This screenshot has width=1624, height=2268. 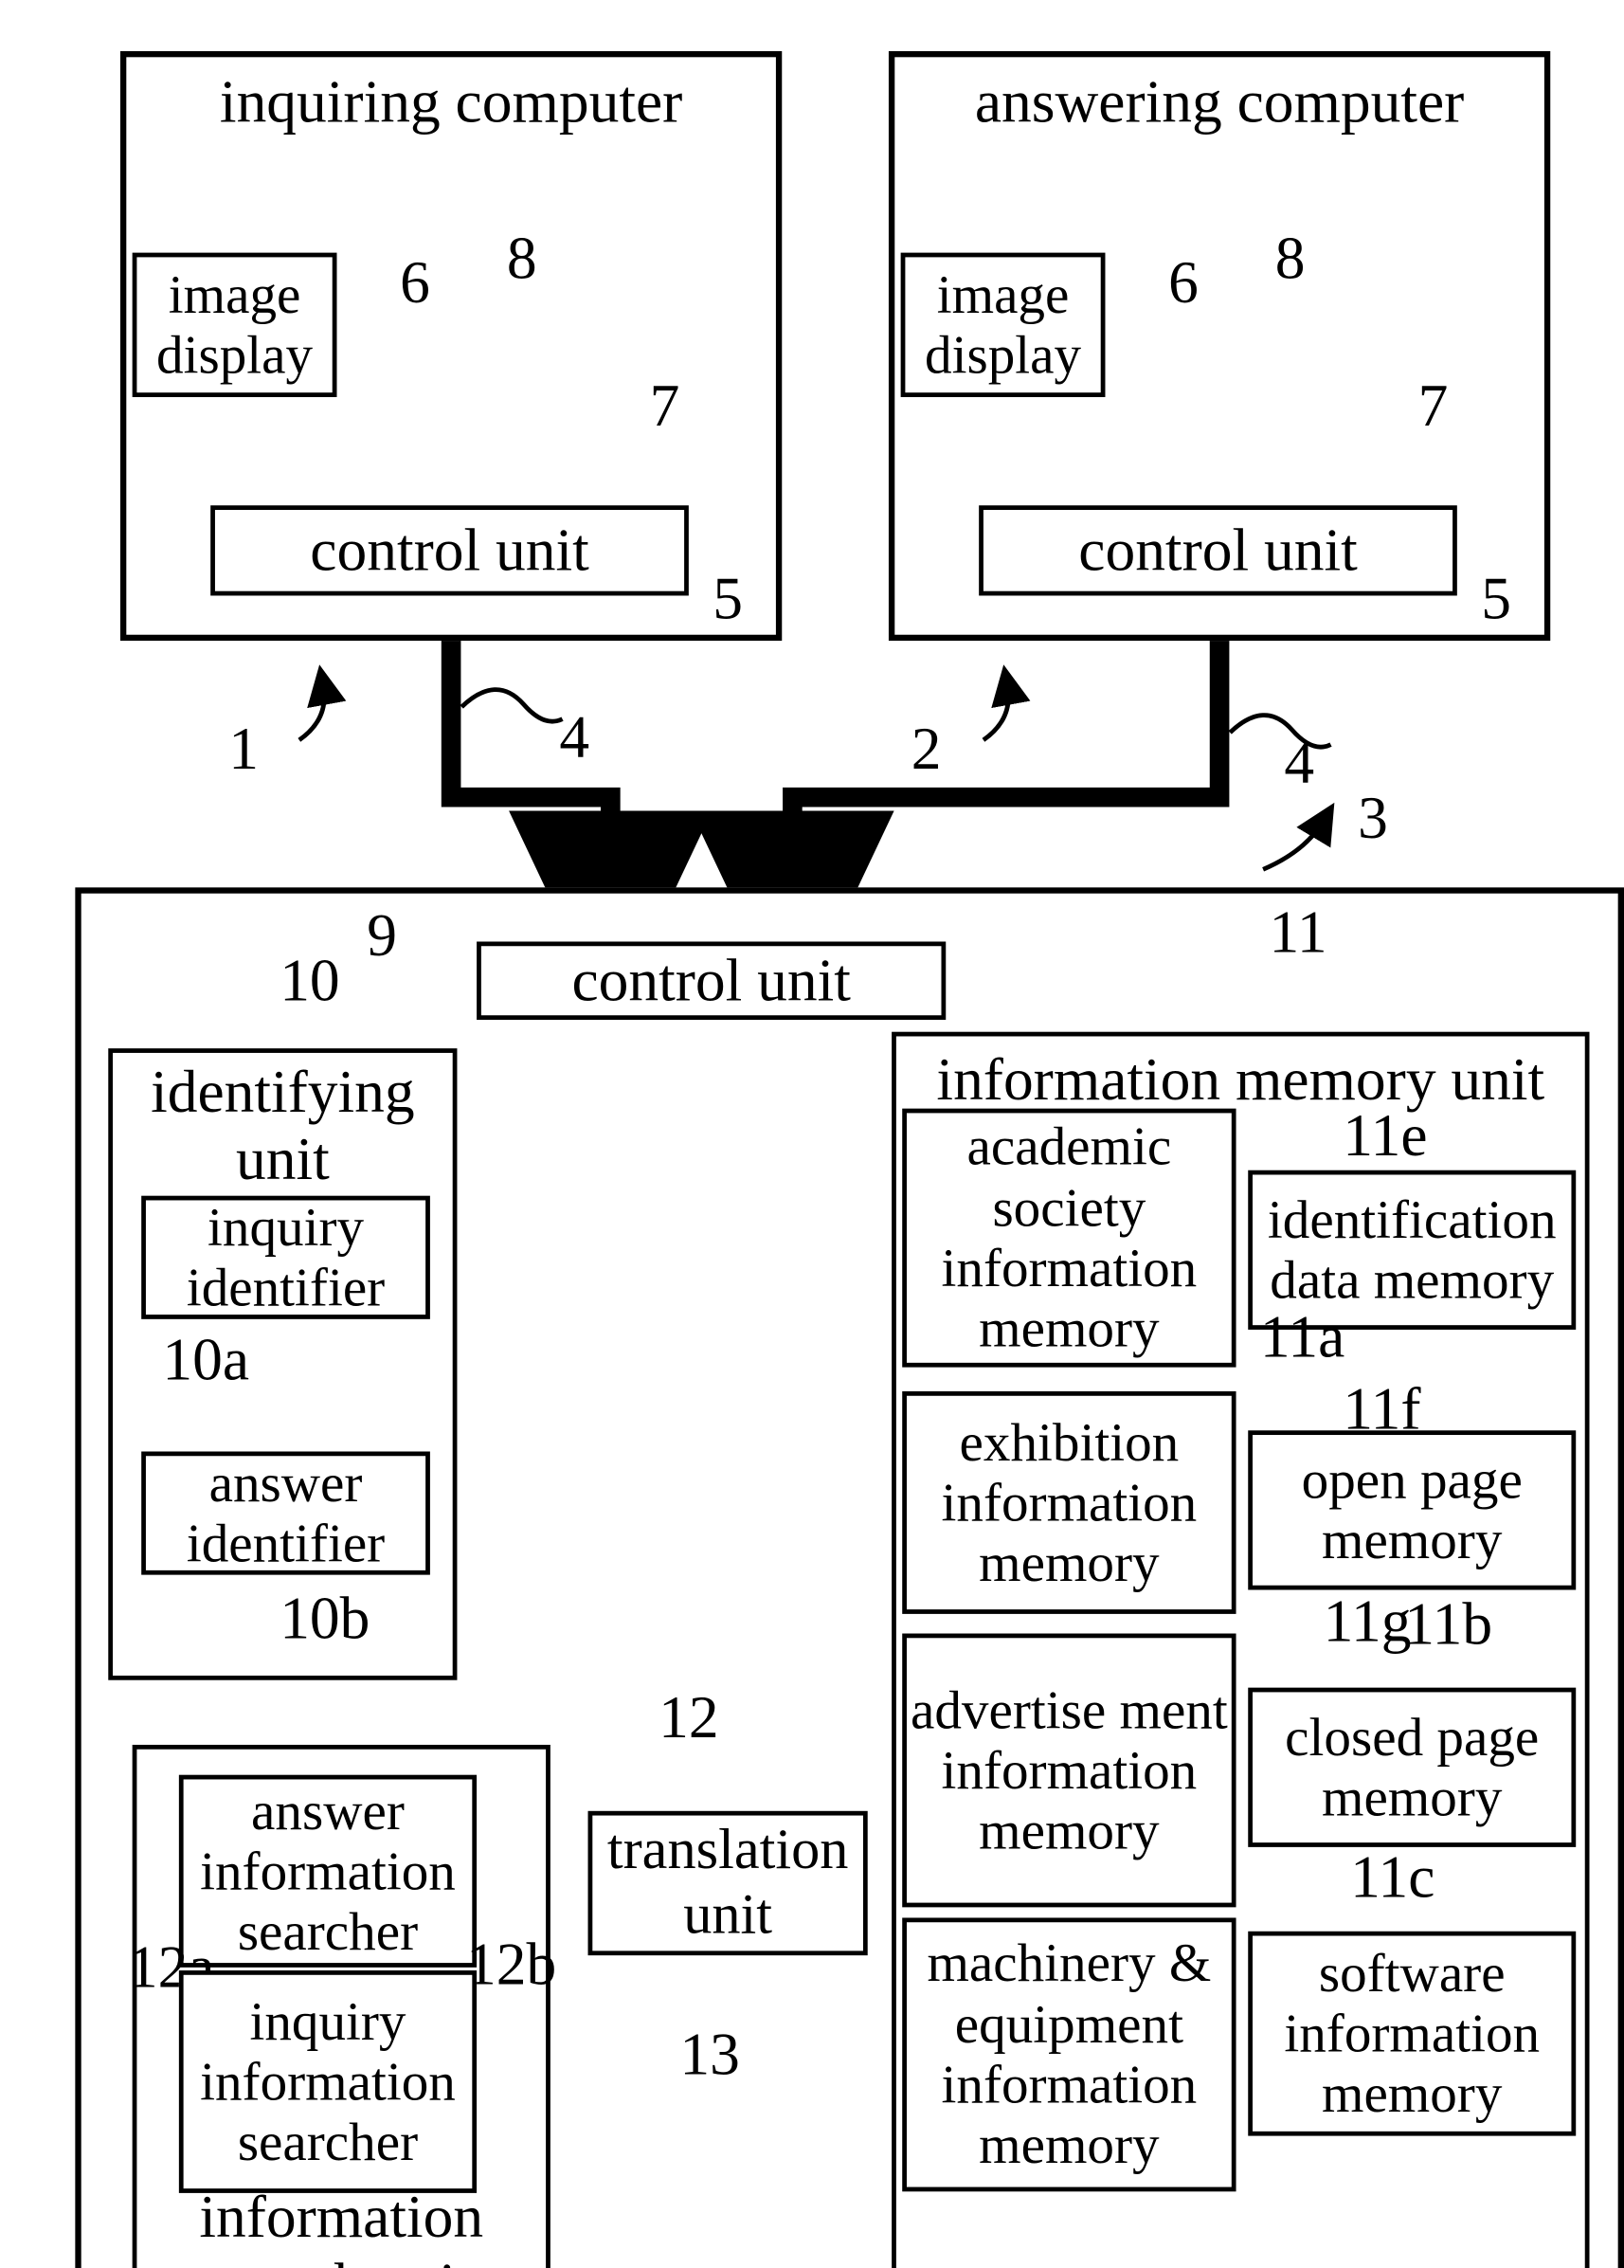 What do you see at coordinates (1412, 1249) in the screenshot?
I see `identification-data-memory-label: identification data memory` at bounding box center [1412, 1249].